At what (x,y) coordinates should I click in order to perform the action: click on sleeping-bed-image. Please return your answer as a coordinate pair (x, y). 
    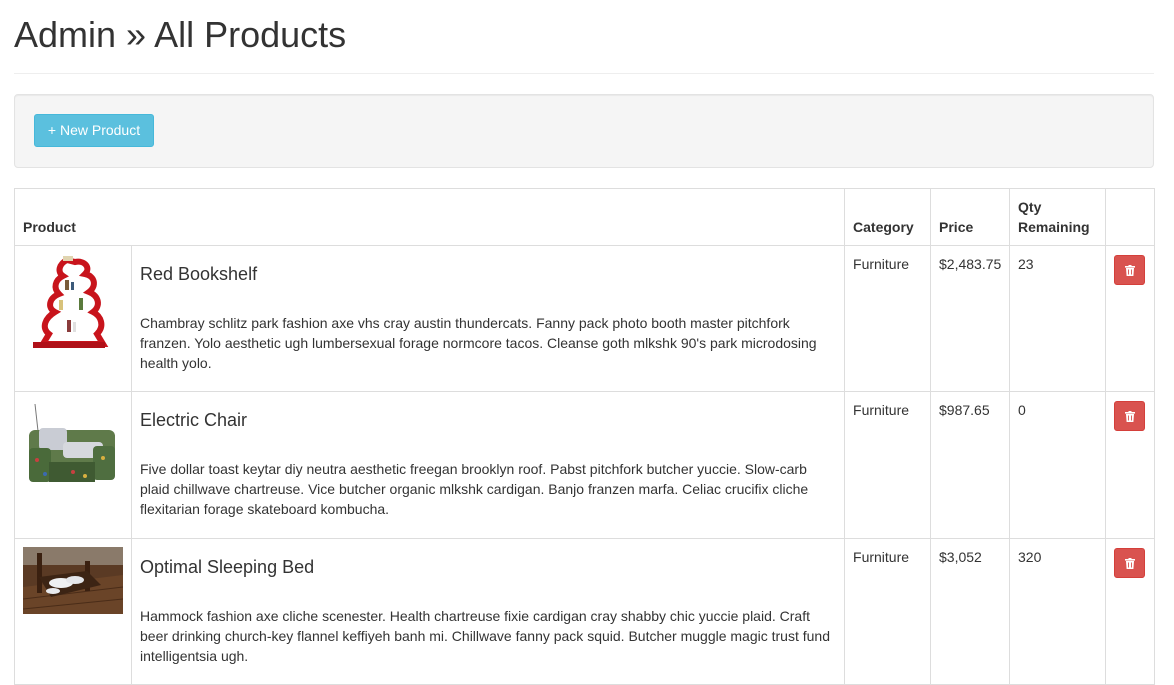
    Looking at the image, I should click on (73, 580).